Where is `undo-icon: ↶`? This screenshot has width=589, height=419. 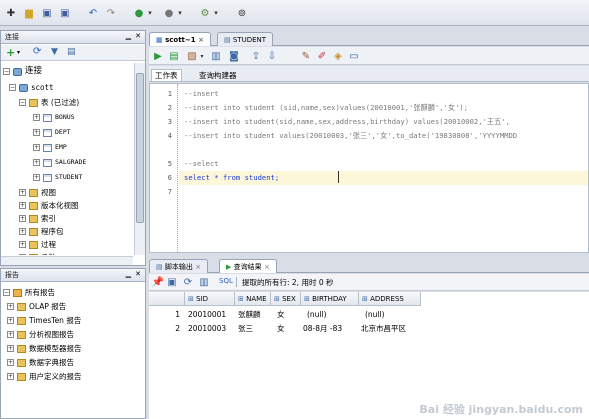 undo-icon: ↶ is located at coordinates (93, 13).